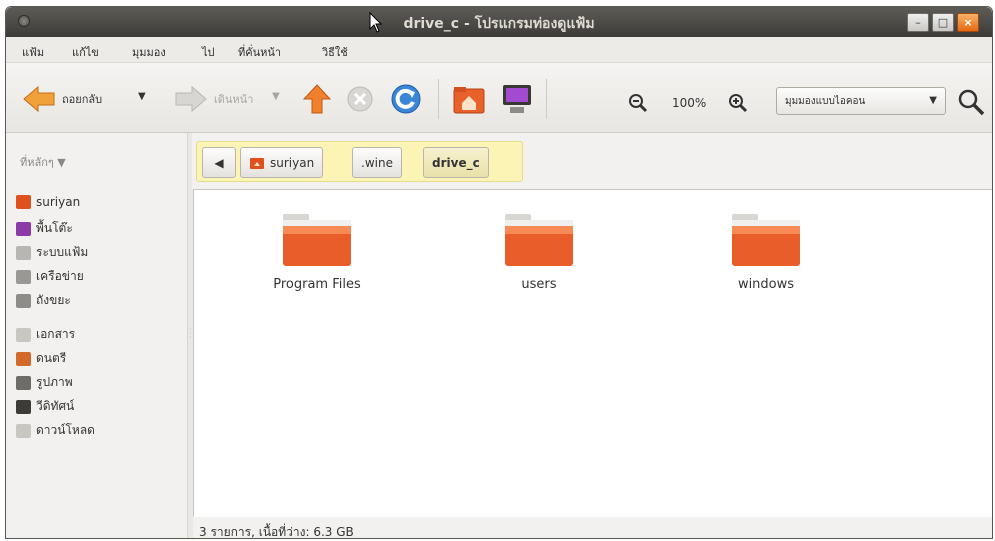 Image resolution: width=995 pixels, height=541 pixels. What do you see at coordinates (23, 228) in the screenshot?
I see `desktop-icon` at bounding box center [23, 228].